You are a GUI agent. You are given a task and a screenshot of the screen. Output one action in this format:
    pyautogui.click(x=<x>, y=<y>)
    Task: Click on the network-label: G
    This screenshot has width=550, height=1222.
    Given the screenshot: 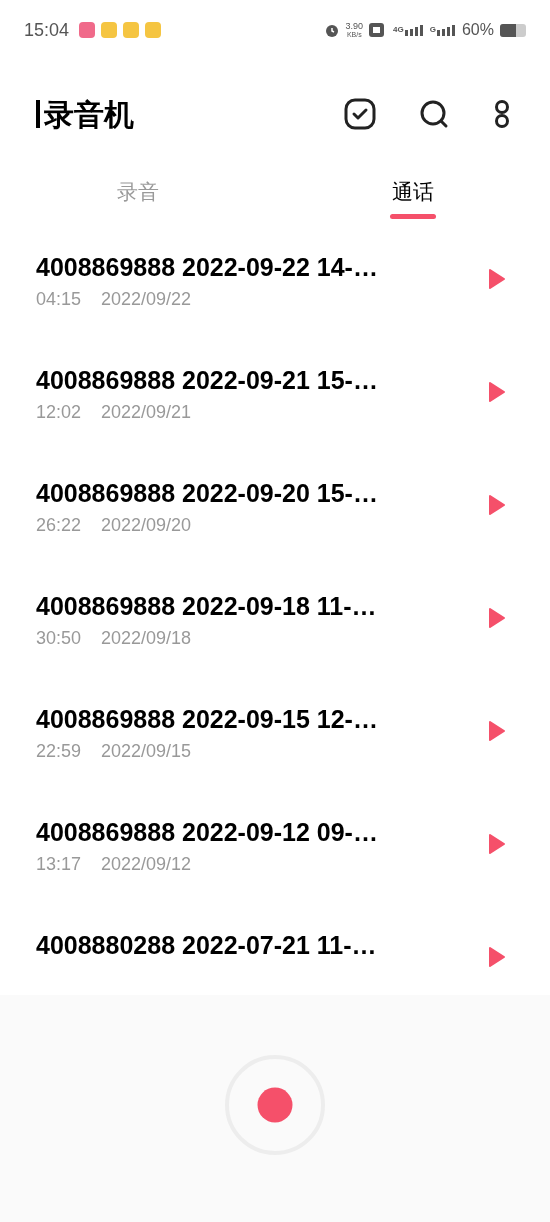 What is the action you would take?
    pyautogui.click(x=432, y=30)
    